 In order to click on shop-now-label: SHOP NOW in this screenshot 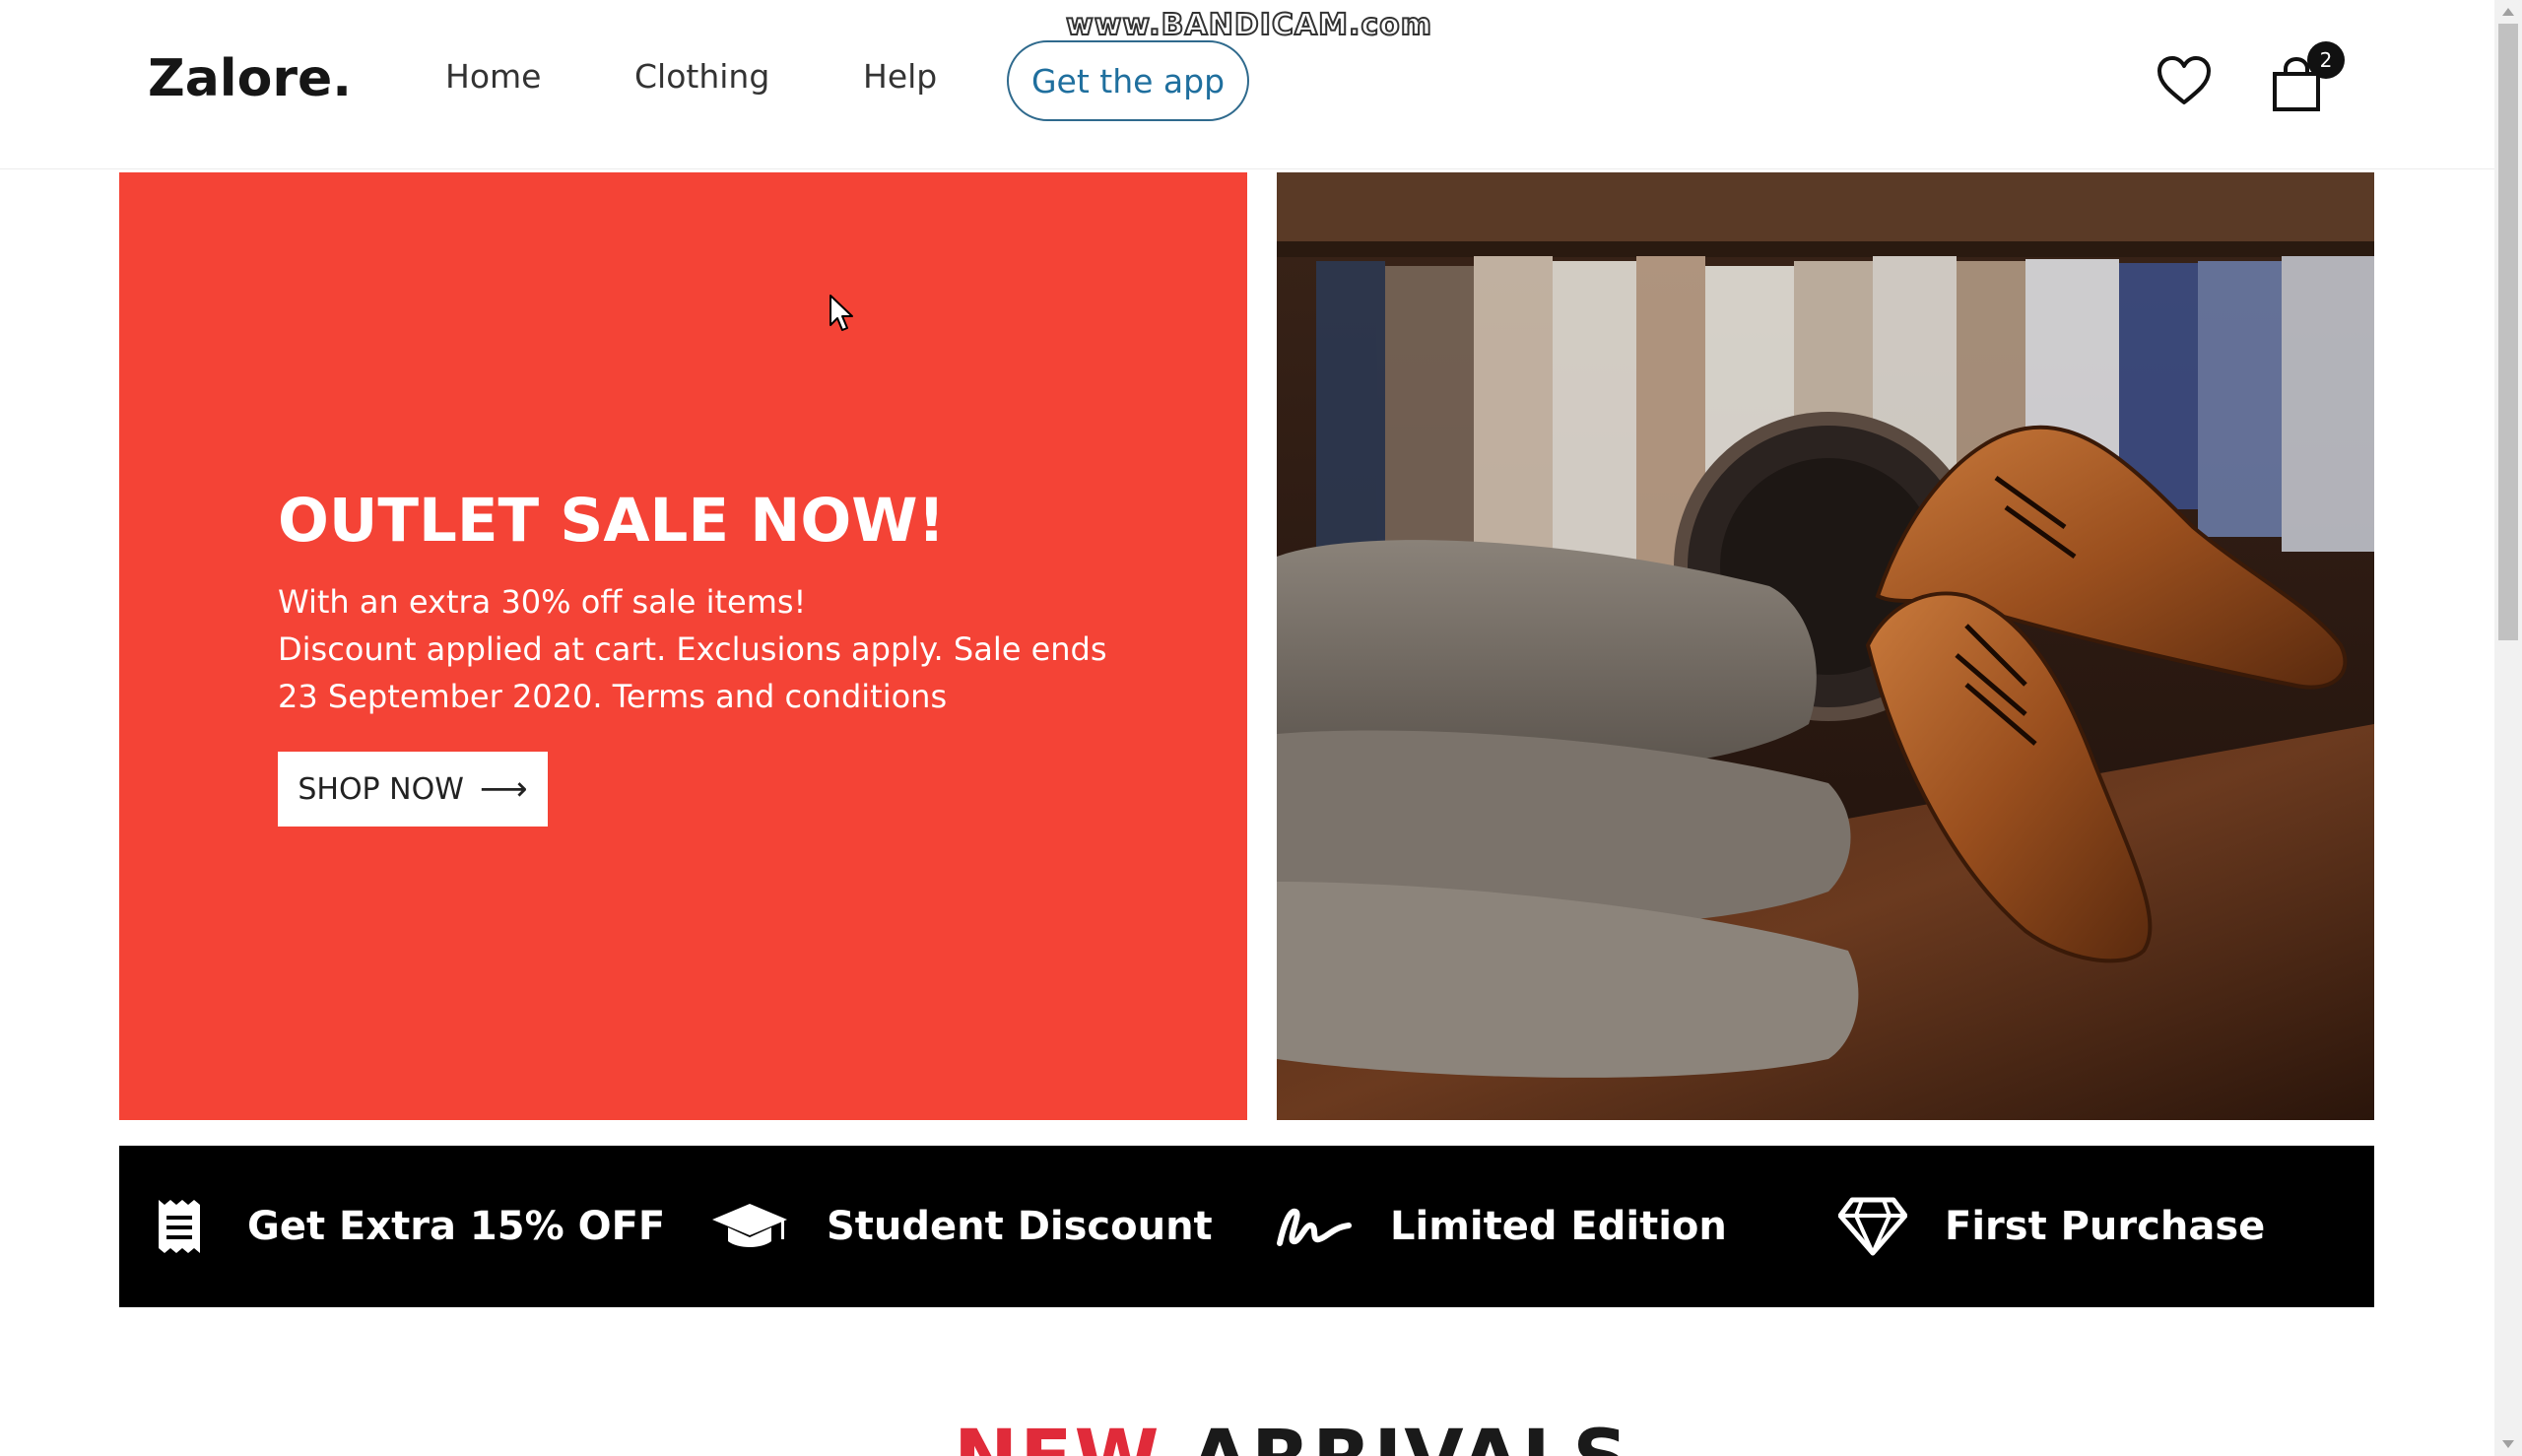, I will do `click(381, 789)`.